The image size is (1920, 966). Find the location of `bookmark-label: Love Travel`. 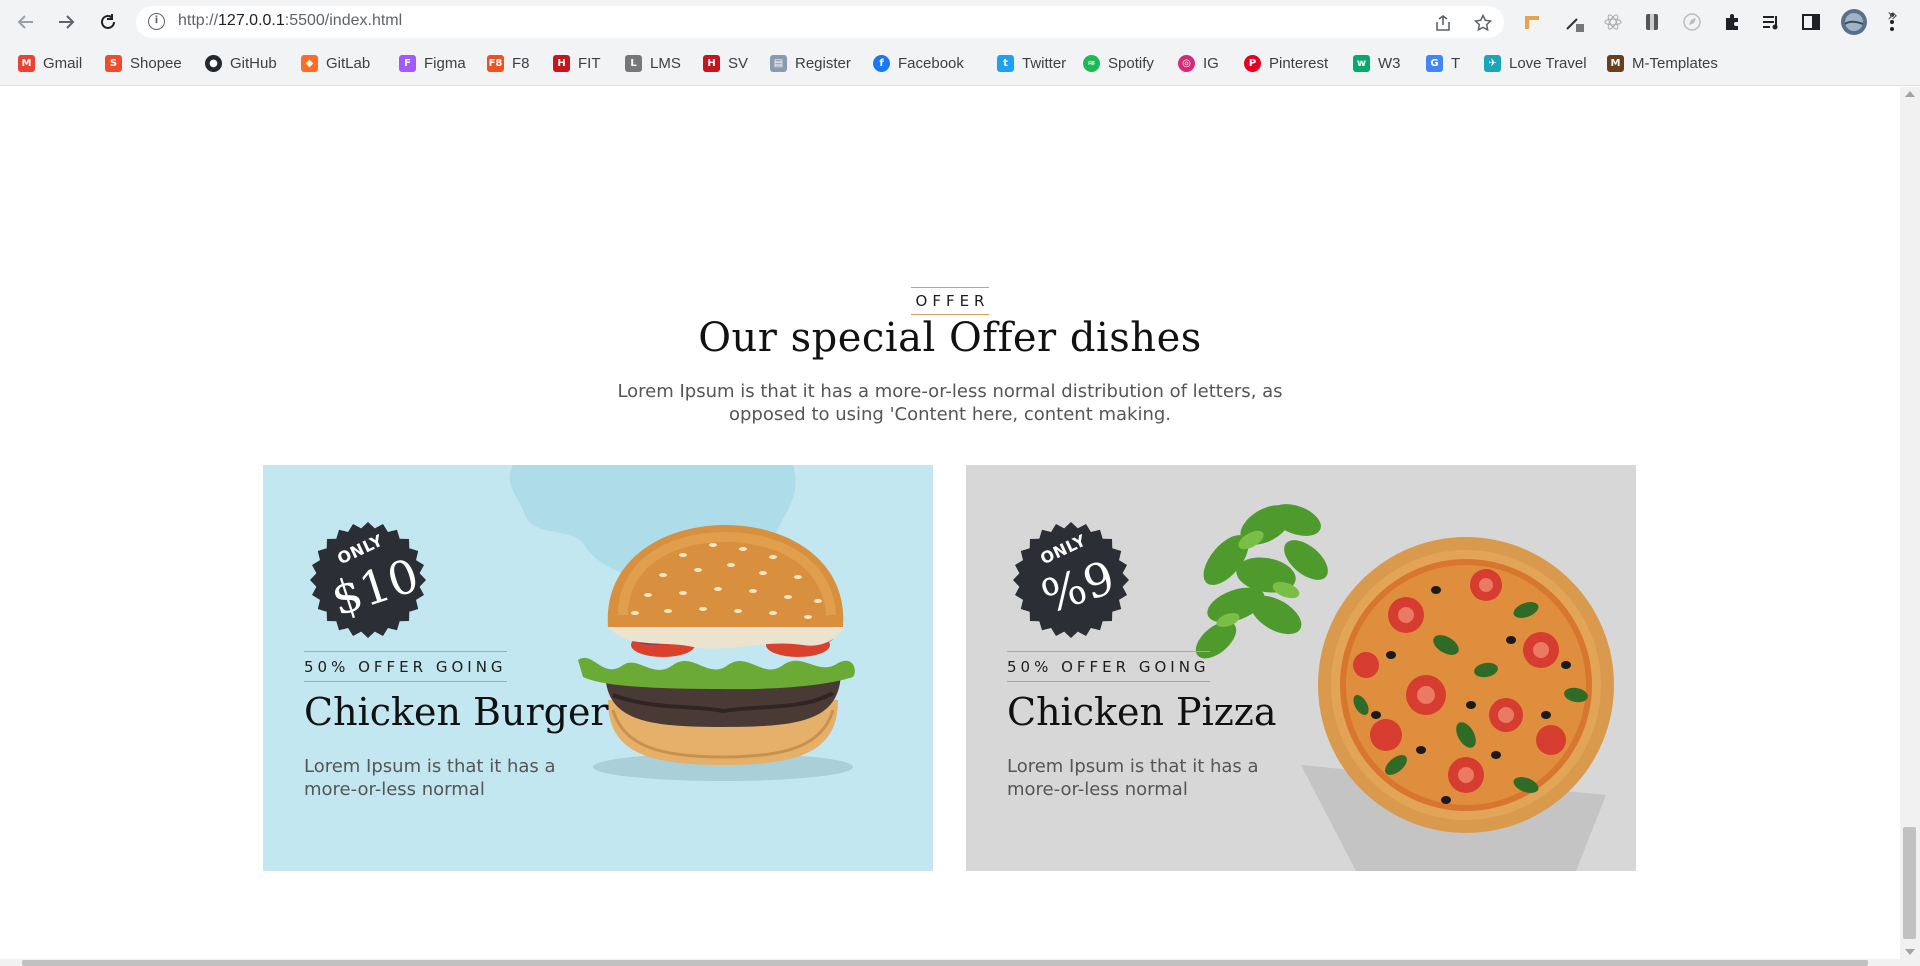

bookmark-label: Love Travel is located at coordinates (1548, 63).